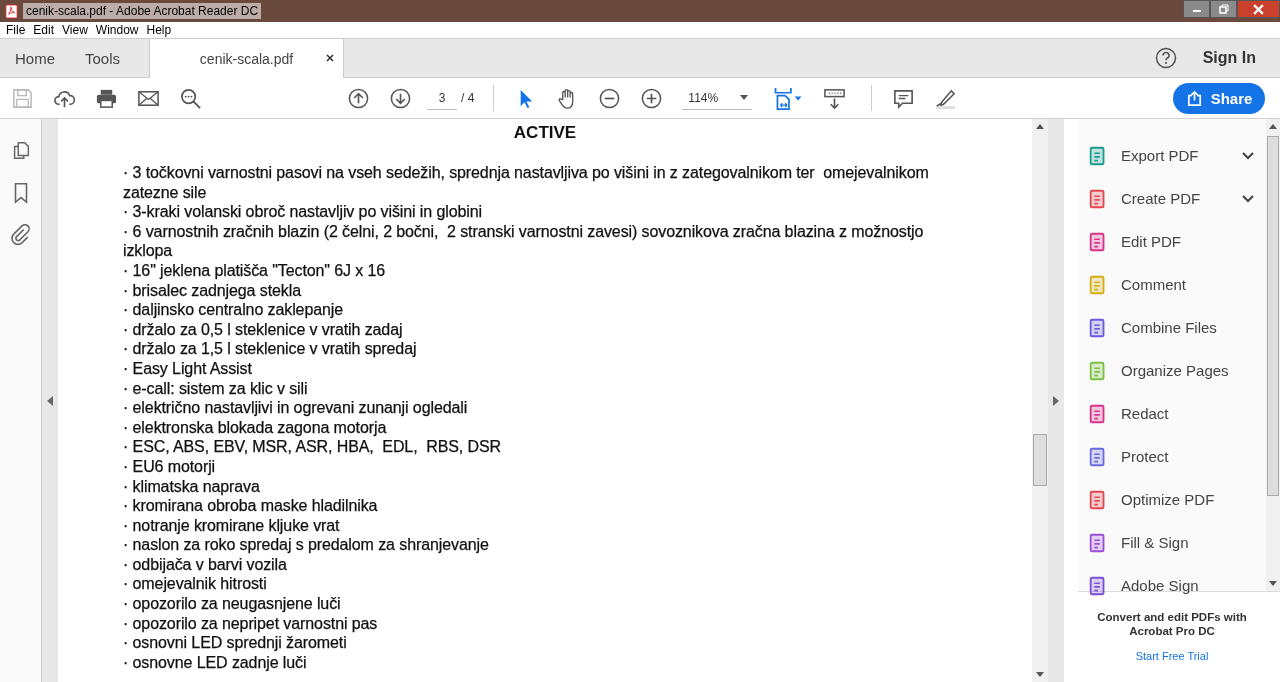 The image size is (1280, 682). What do you see at coordinates (117, 30) in the screenshot?
I see `menu-item: Window` at bounding box center [117, 30].